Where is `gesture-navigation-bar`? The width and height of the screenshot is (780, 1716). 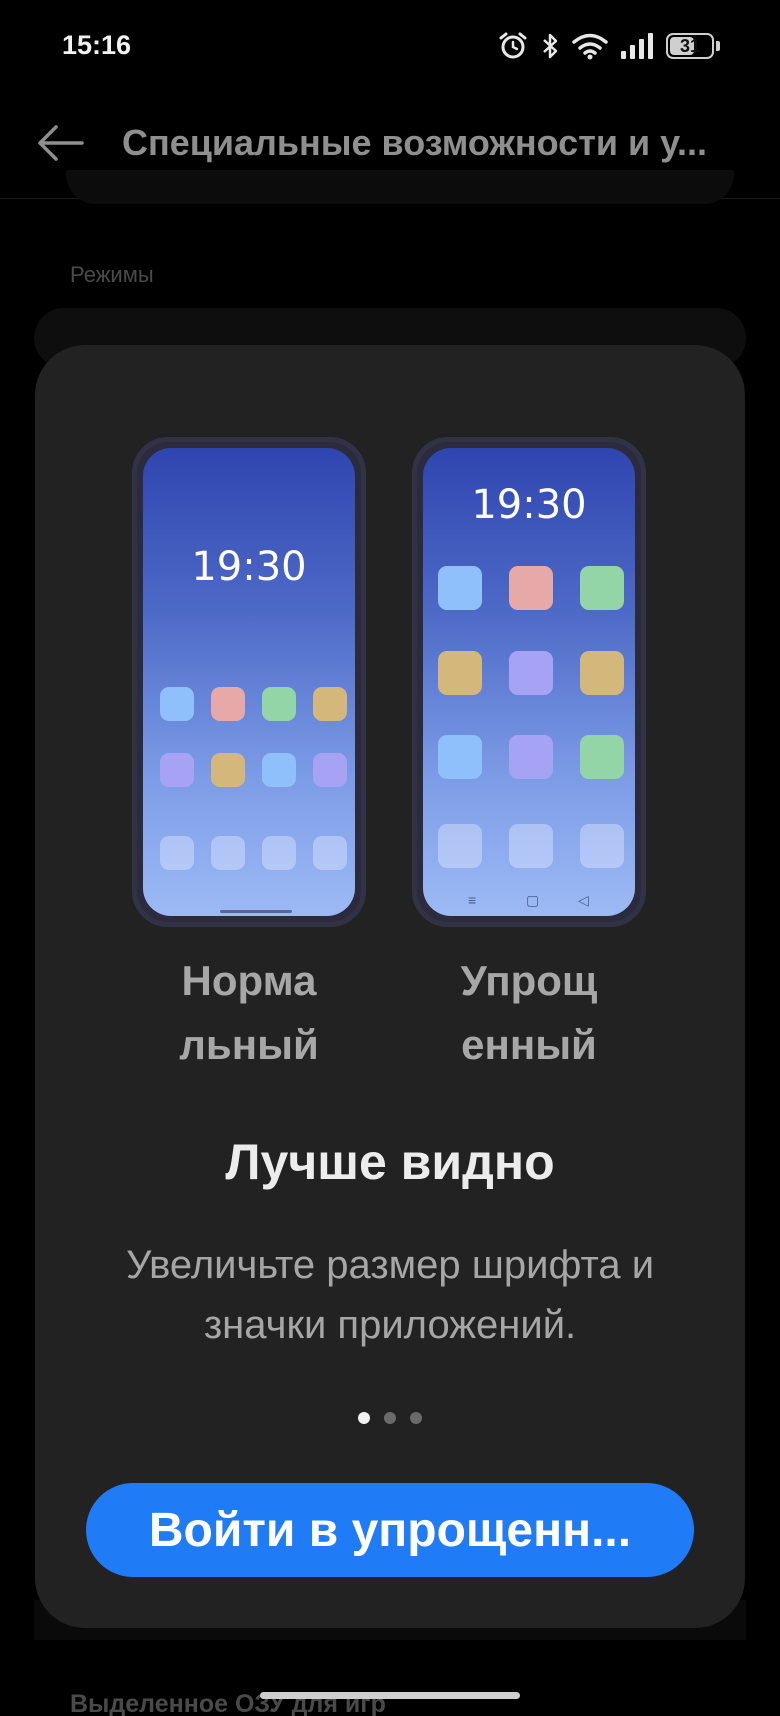 gesture-navigation-bar is located at coordinates (390, 1695).